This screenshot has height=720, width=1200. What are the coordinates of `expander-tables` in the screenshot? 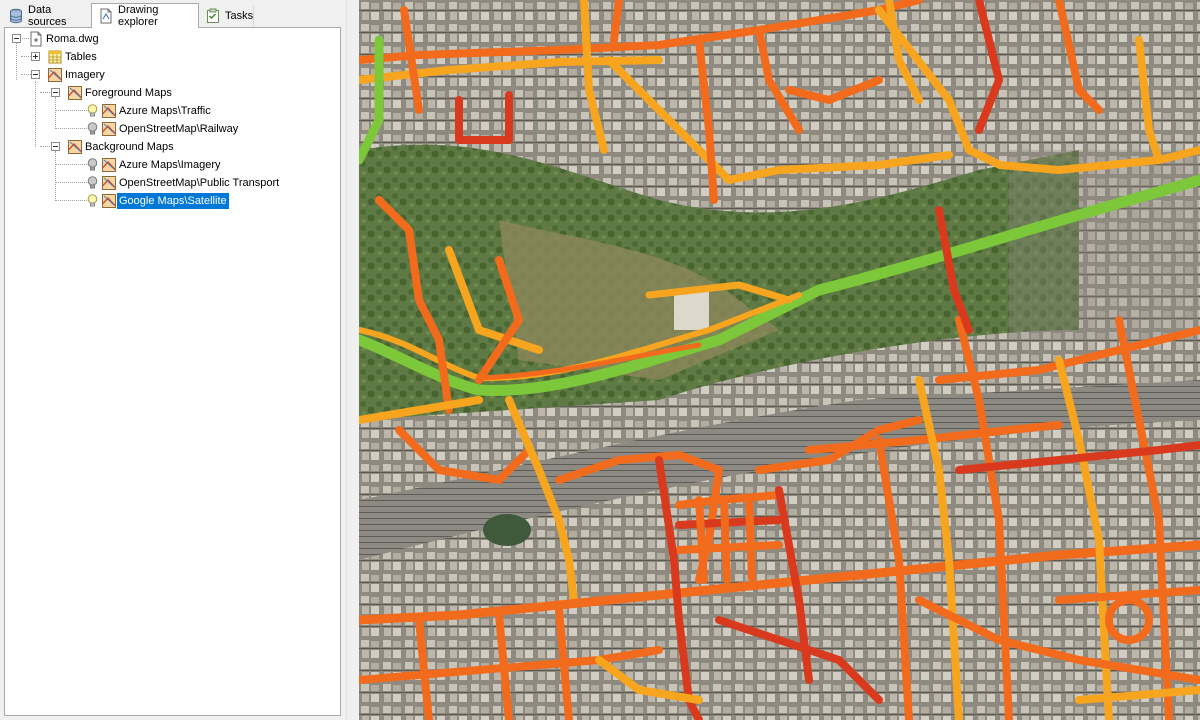 It's located at (35, 56).